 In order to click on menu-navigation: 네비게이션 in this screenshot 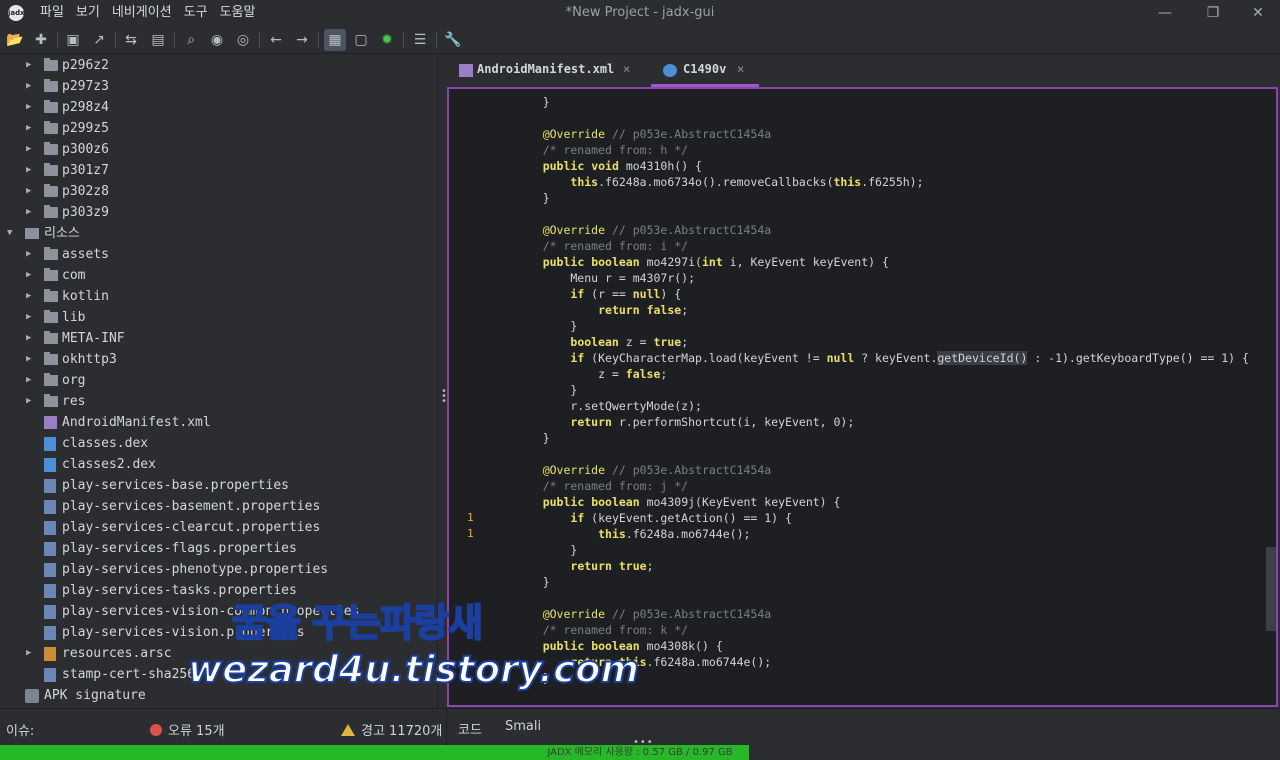, I will do `click(148, 13)`.